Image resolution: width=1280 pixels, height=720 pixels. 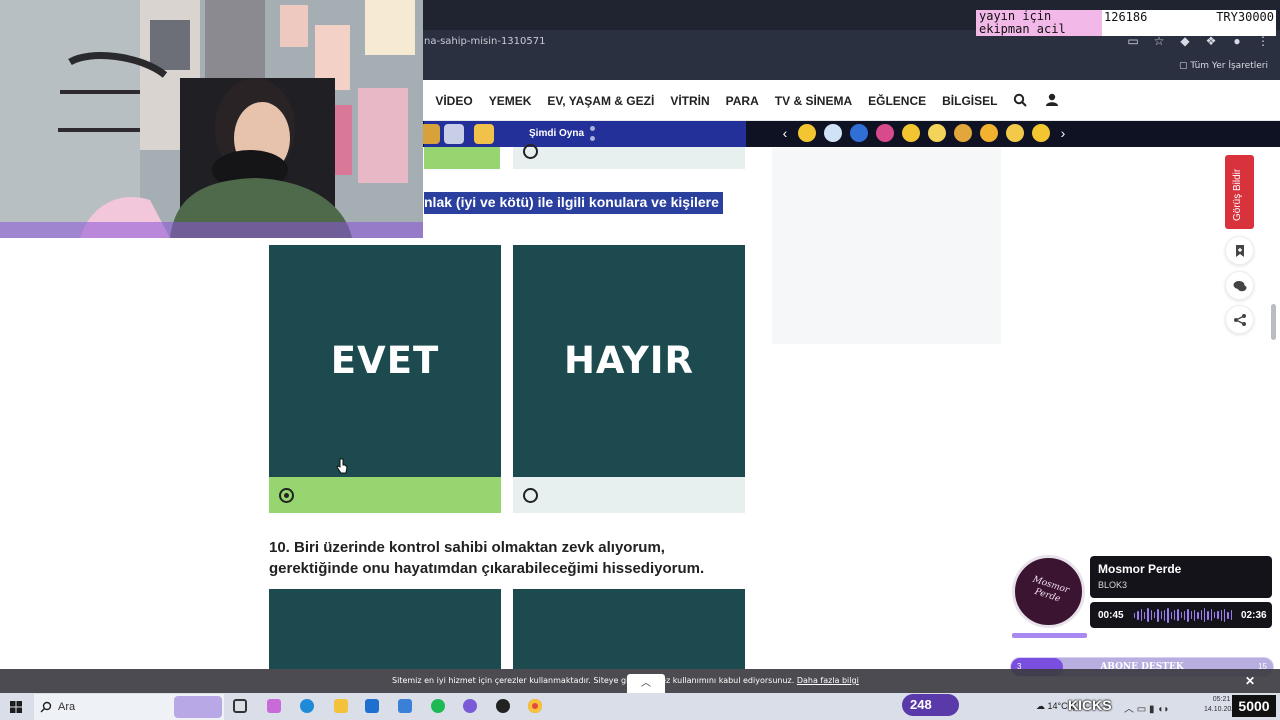 I want to click on all-bookmarks-button: ▢ Tüm Yer İşaretleri, so click(x=1223, y=66).